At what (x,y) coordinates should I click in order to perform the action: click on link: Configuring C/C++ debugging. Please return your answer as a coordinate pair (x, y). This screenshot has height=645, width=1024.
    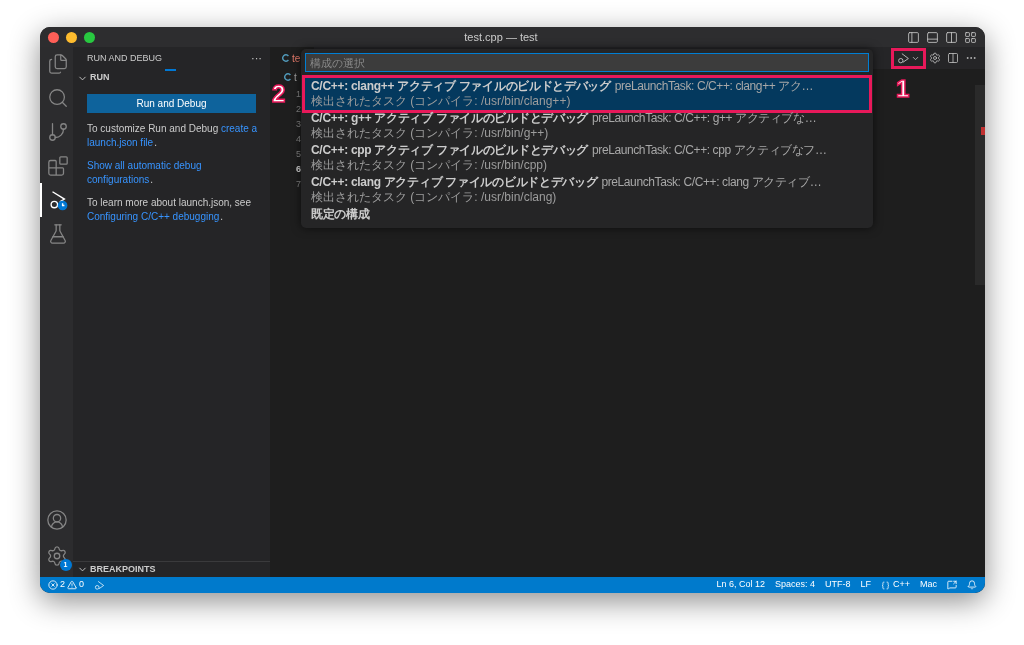
    Looking at the image, I should click on (153, 217).